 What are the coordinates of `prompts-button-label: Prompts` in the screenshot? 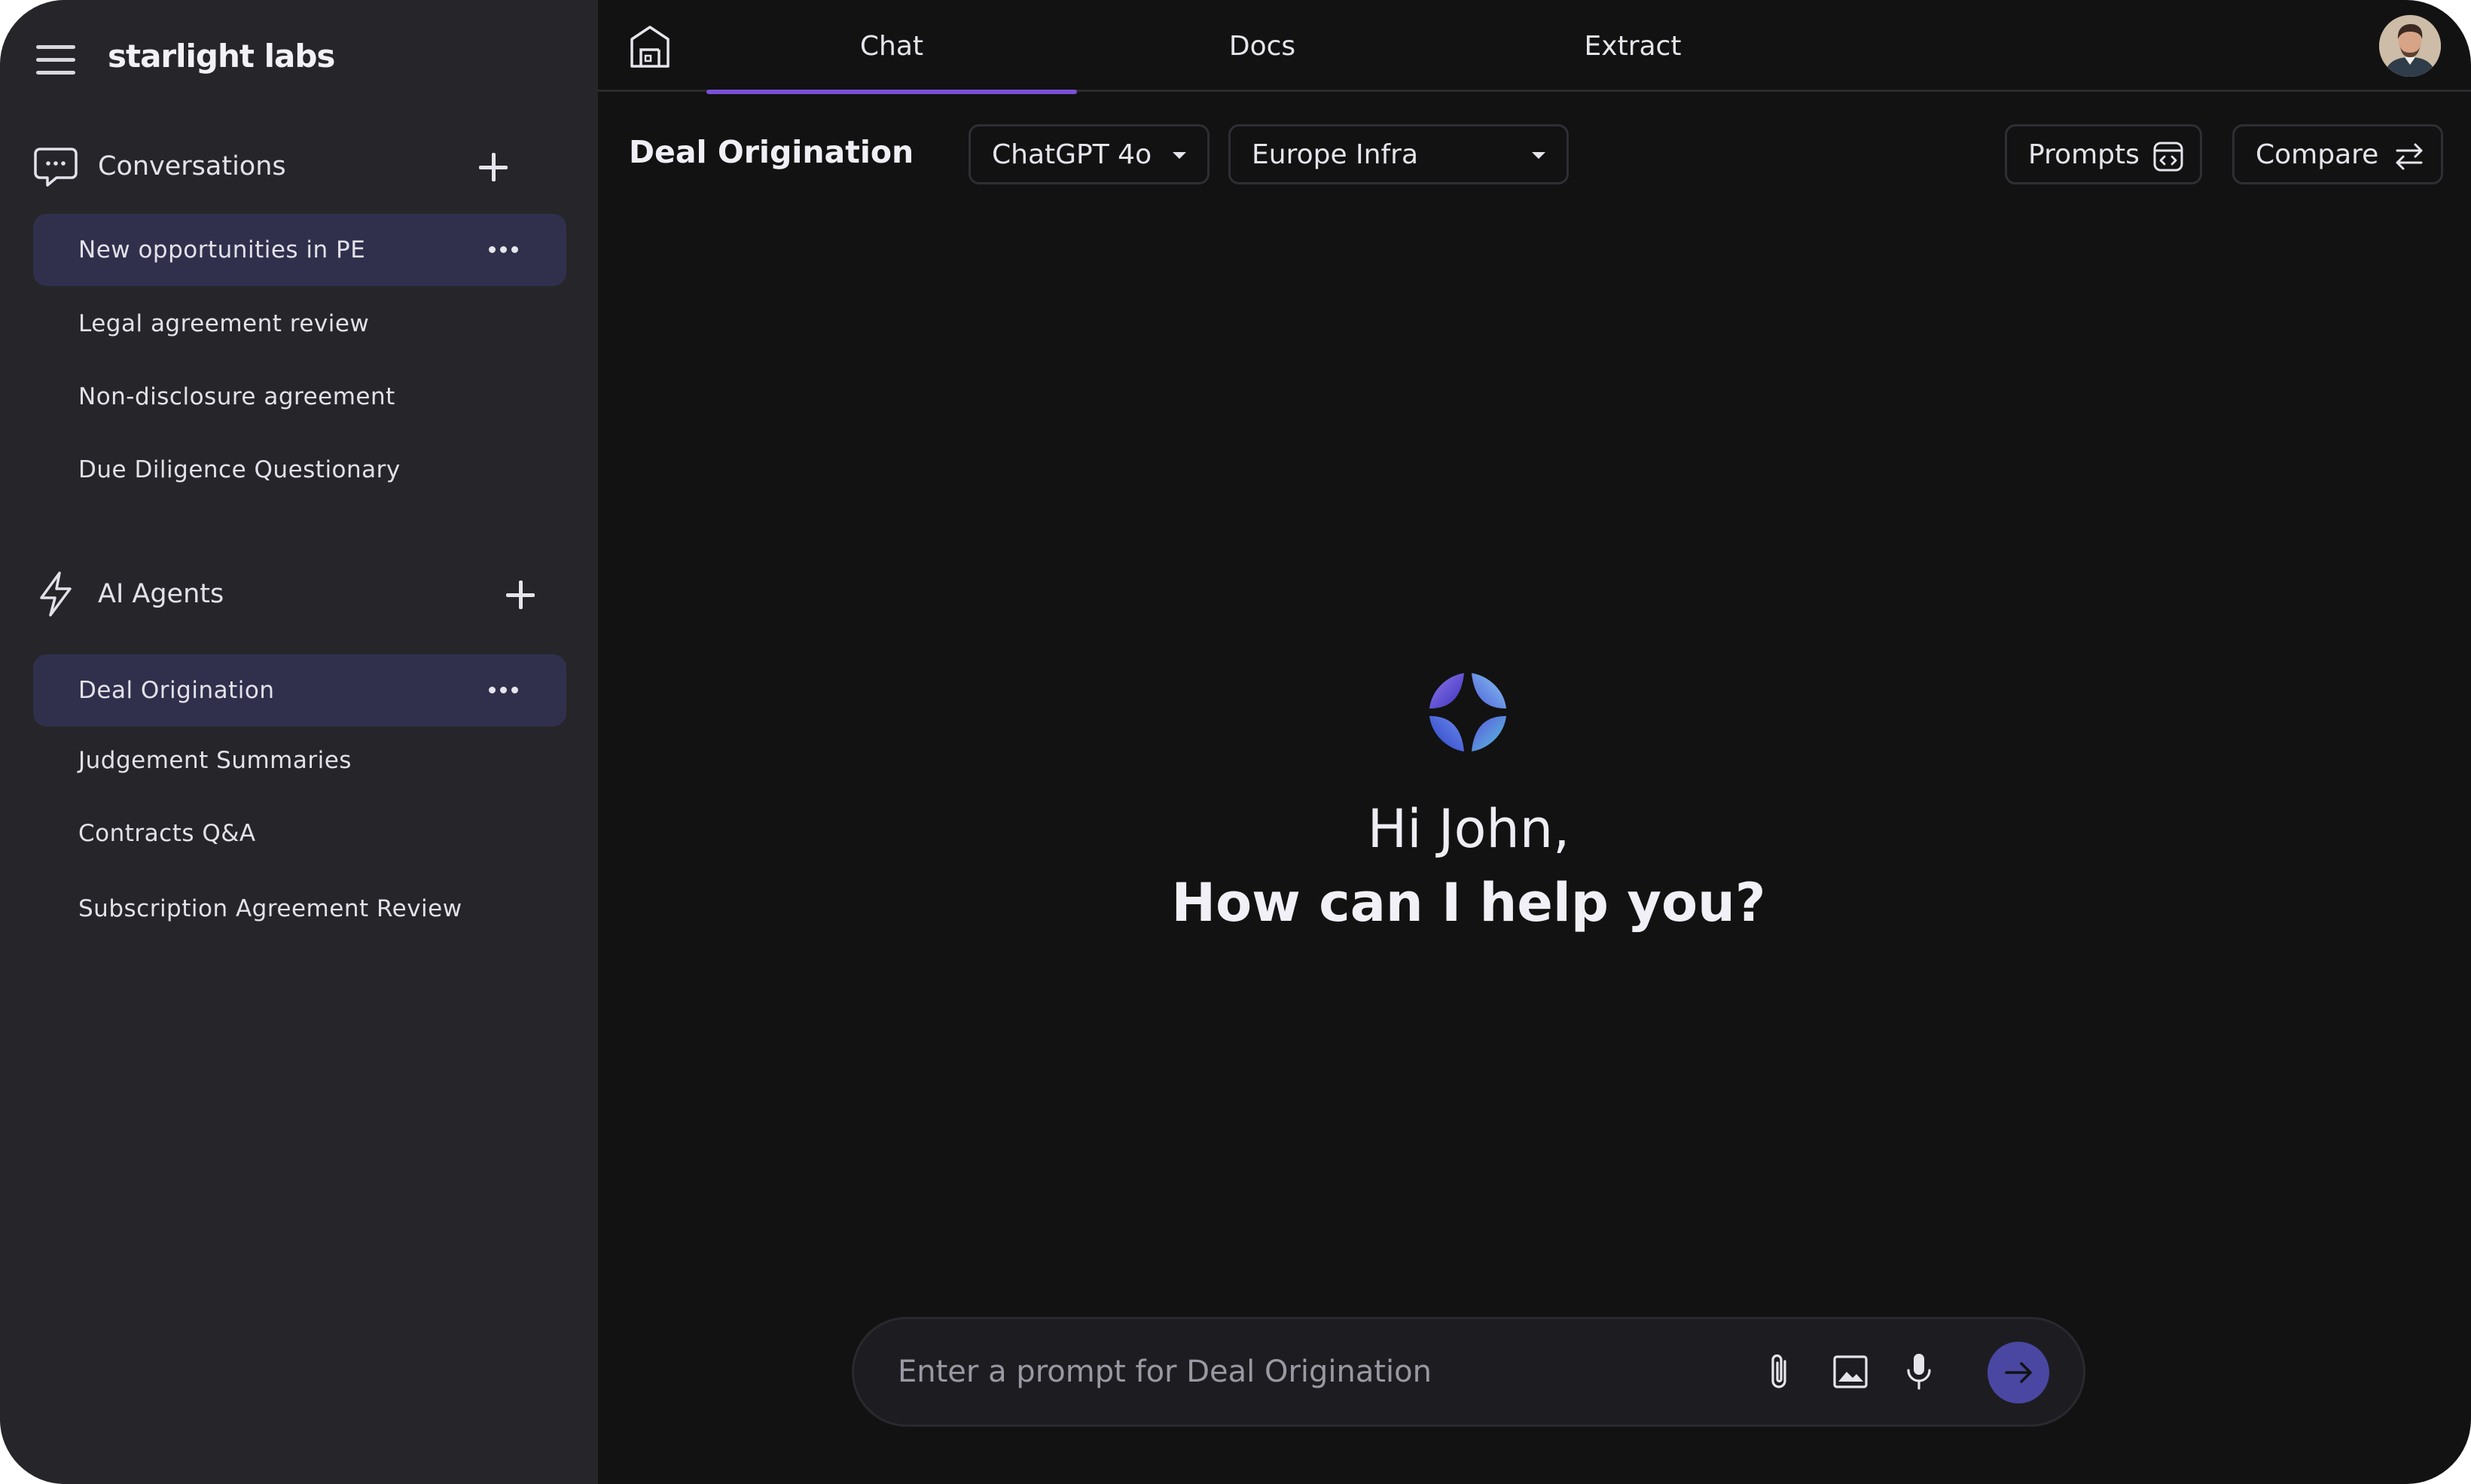 It's located at (2084, 154).